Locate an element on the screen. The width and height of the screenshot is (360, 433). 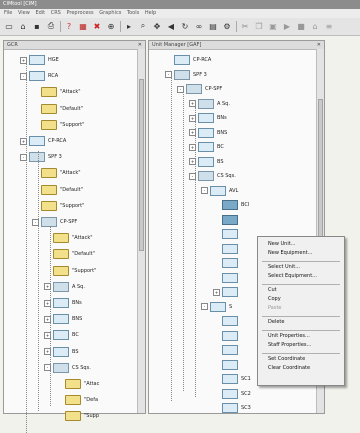
save-icon: ▪ is located at coordinates (37, 26).